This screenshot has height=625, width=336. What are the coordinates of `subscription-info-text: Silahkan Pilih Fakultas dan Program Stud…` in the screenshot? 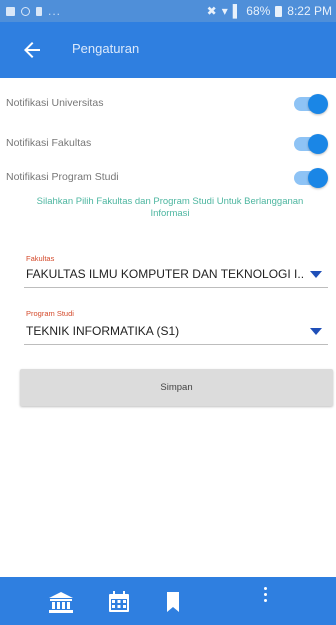 It's located at (170, 207).